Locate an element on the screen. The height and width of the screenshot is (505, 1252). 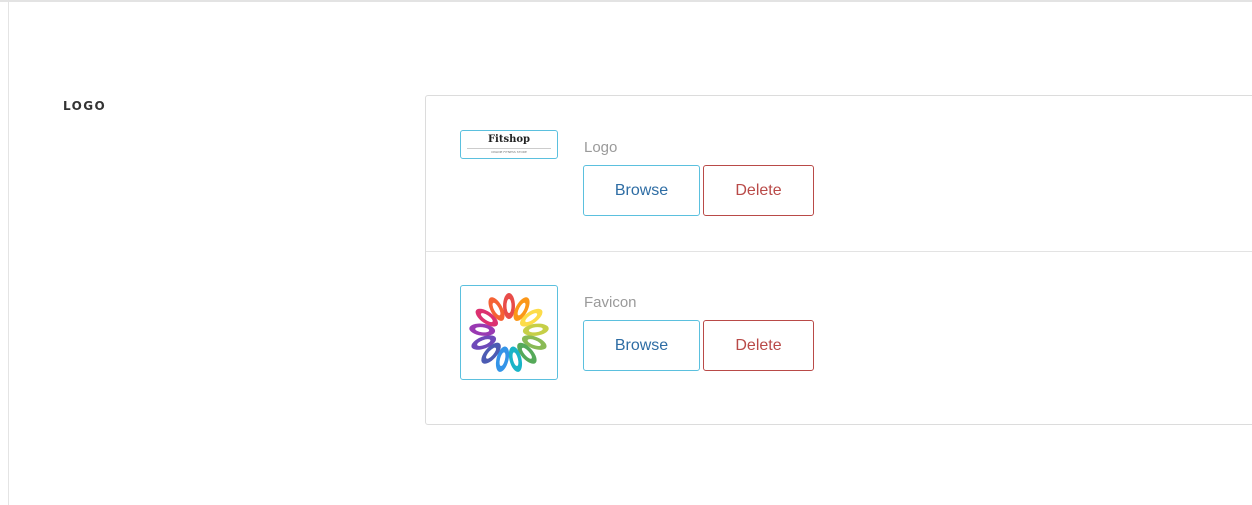
logo-preview-wordmark: Fitshop is located at coordinates (509, 139).